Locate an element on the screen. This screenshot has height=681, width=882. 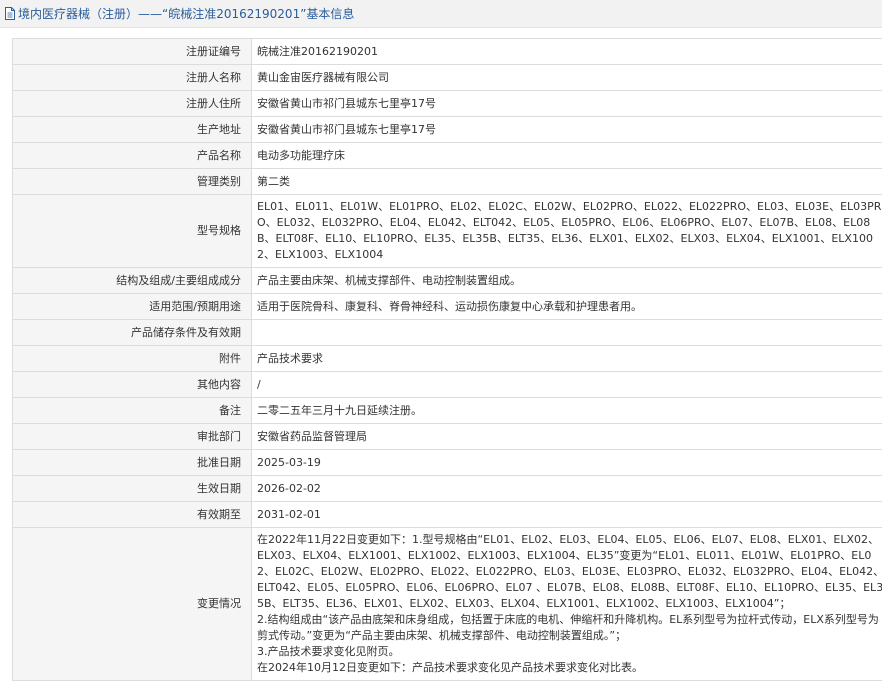
field-label: 其他内容 is located at coordinates (132, 385).